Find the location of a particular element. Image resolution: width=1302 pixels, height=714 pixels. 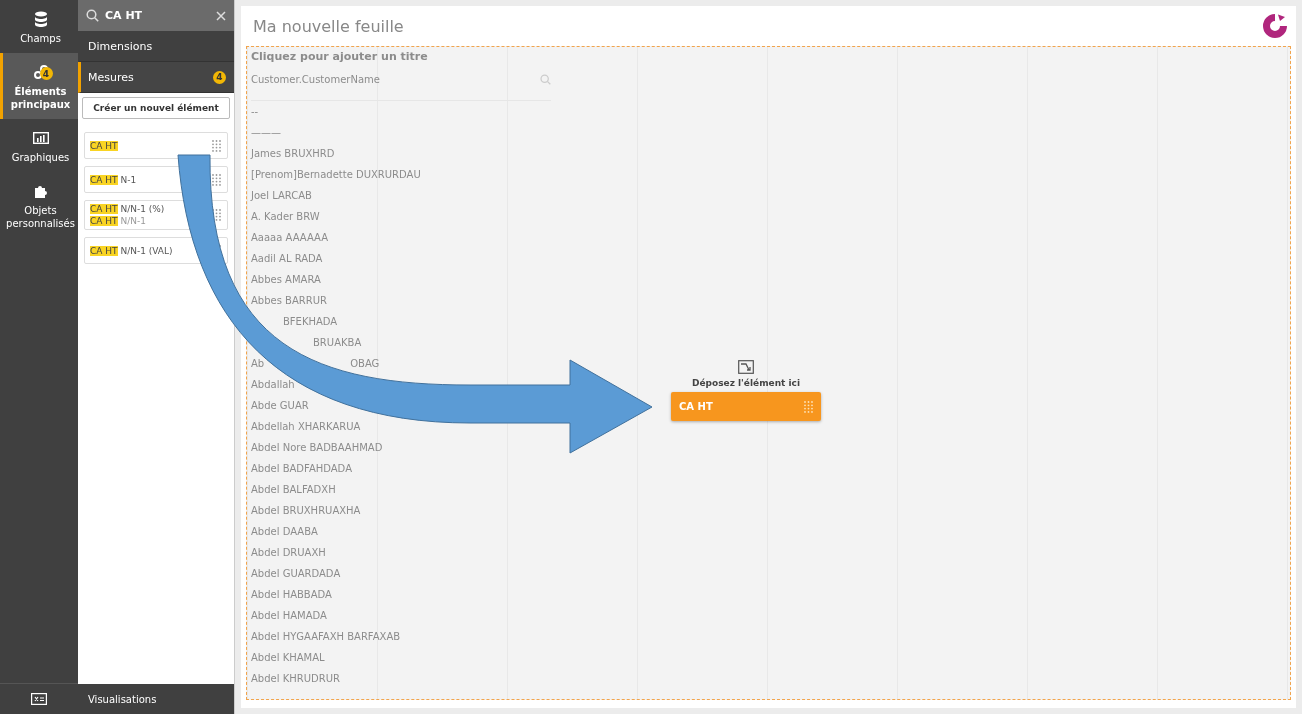

section-tab: Dimensions is located at coordinates (156, 46).